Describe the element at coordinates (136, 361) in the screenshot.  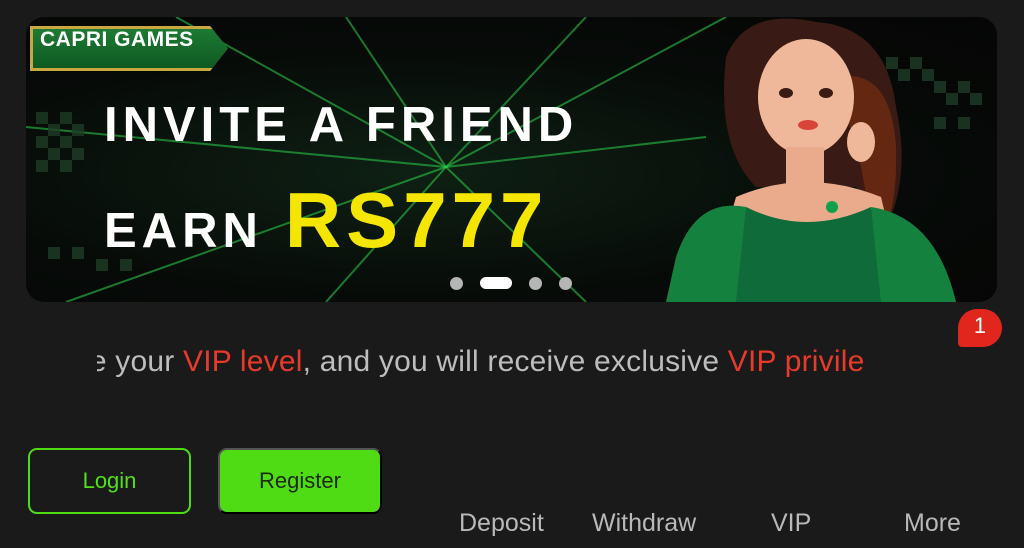
I see `marquee-text: le your` at that location.